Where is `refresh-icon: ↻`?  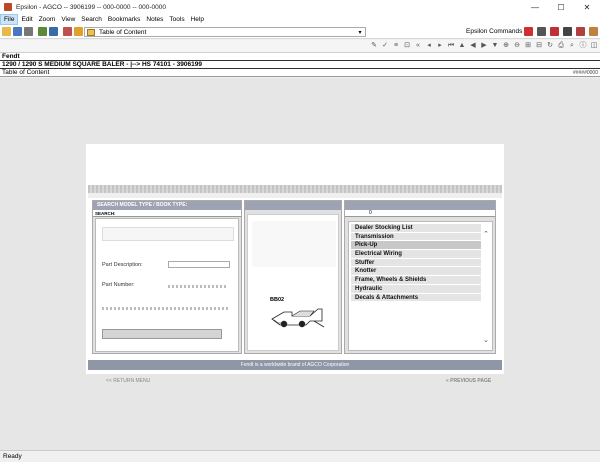 refresh-icon: ↻ is located at coordinates (550, 46).